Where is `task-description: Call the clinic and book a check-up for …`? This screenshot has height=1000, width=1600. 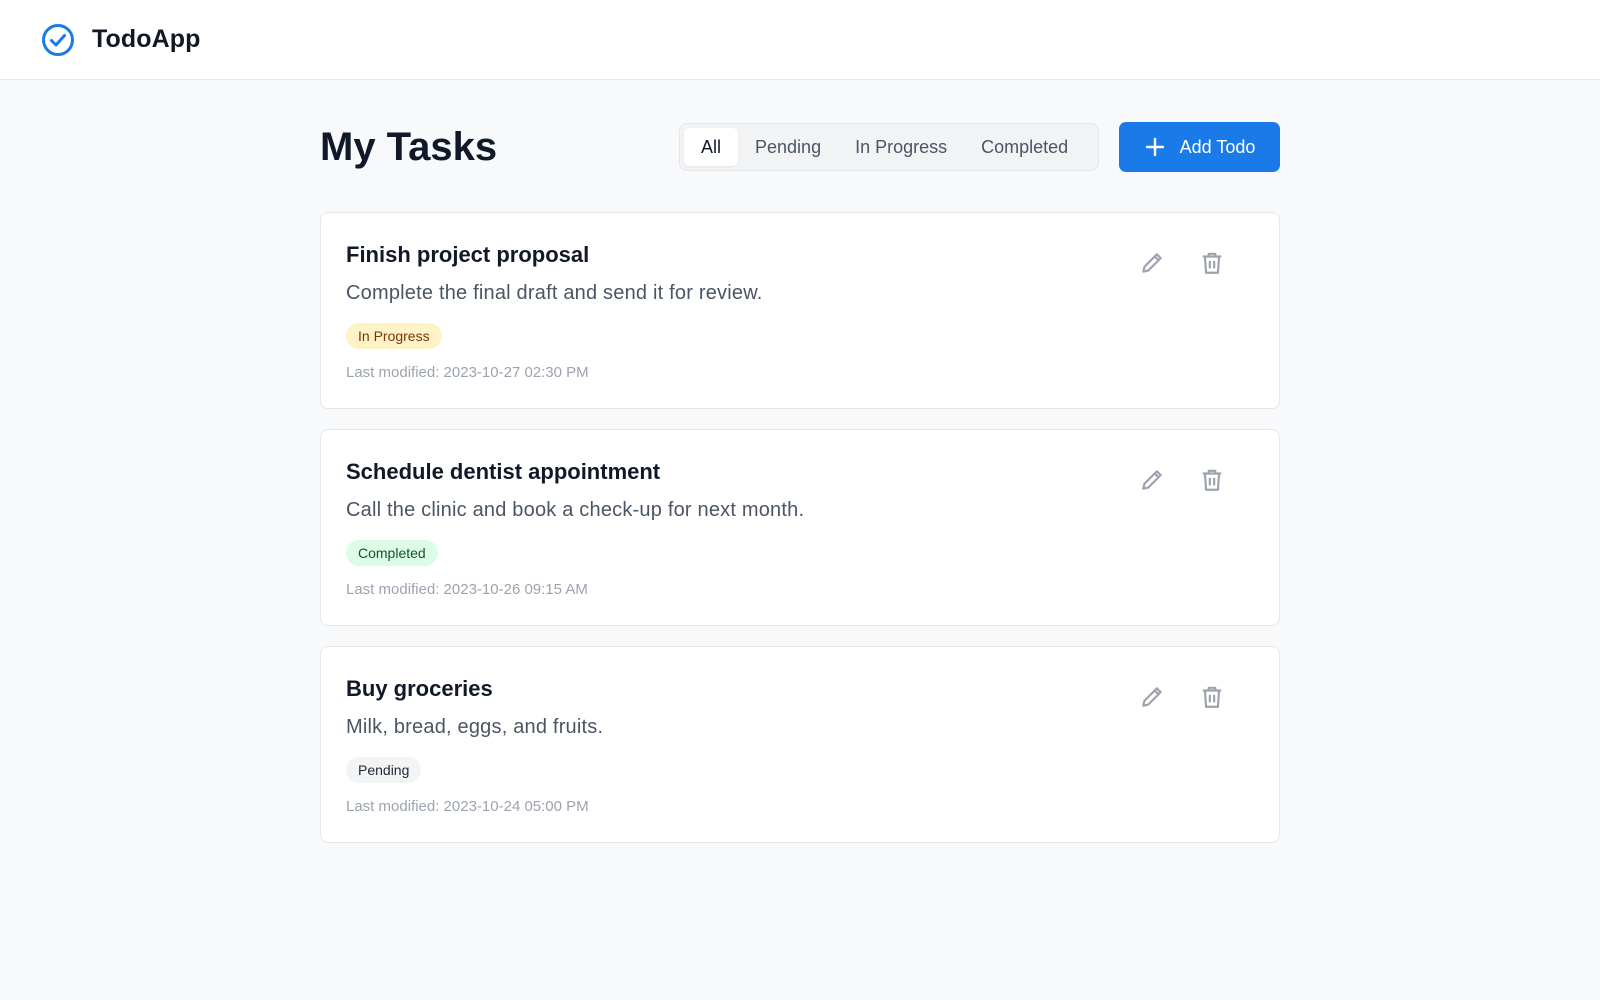
task-description: Call the clinic and book a check-up for … is located at coordinates (575, 510).